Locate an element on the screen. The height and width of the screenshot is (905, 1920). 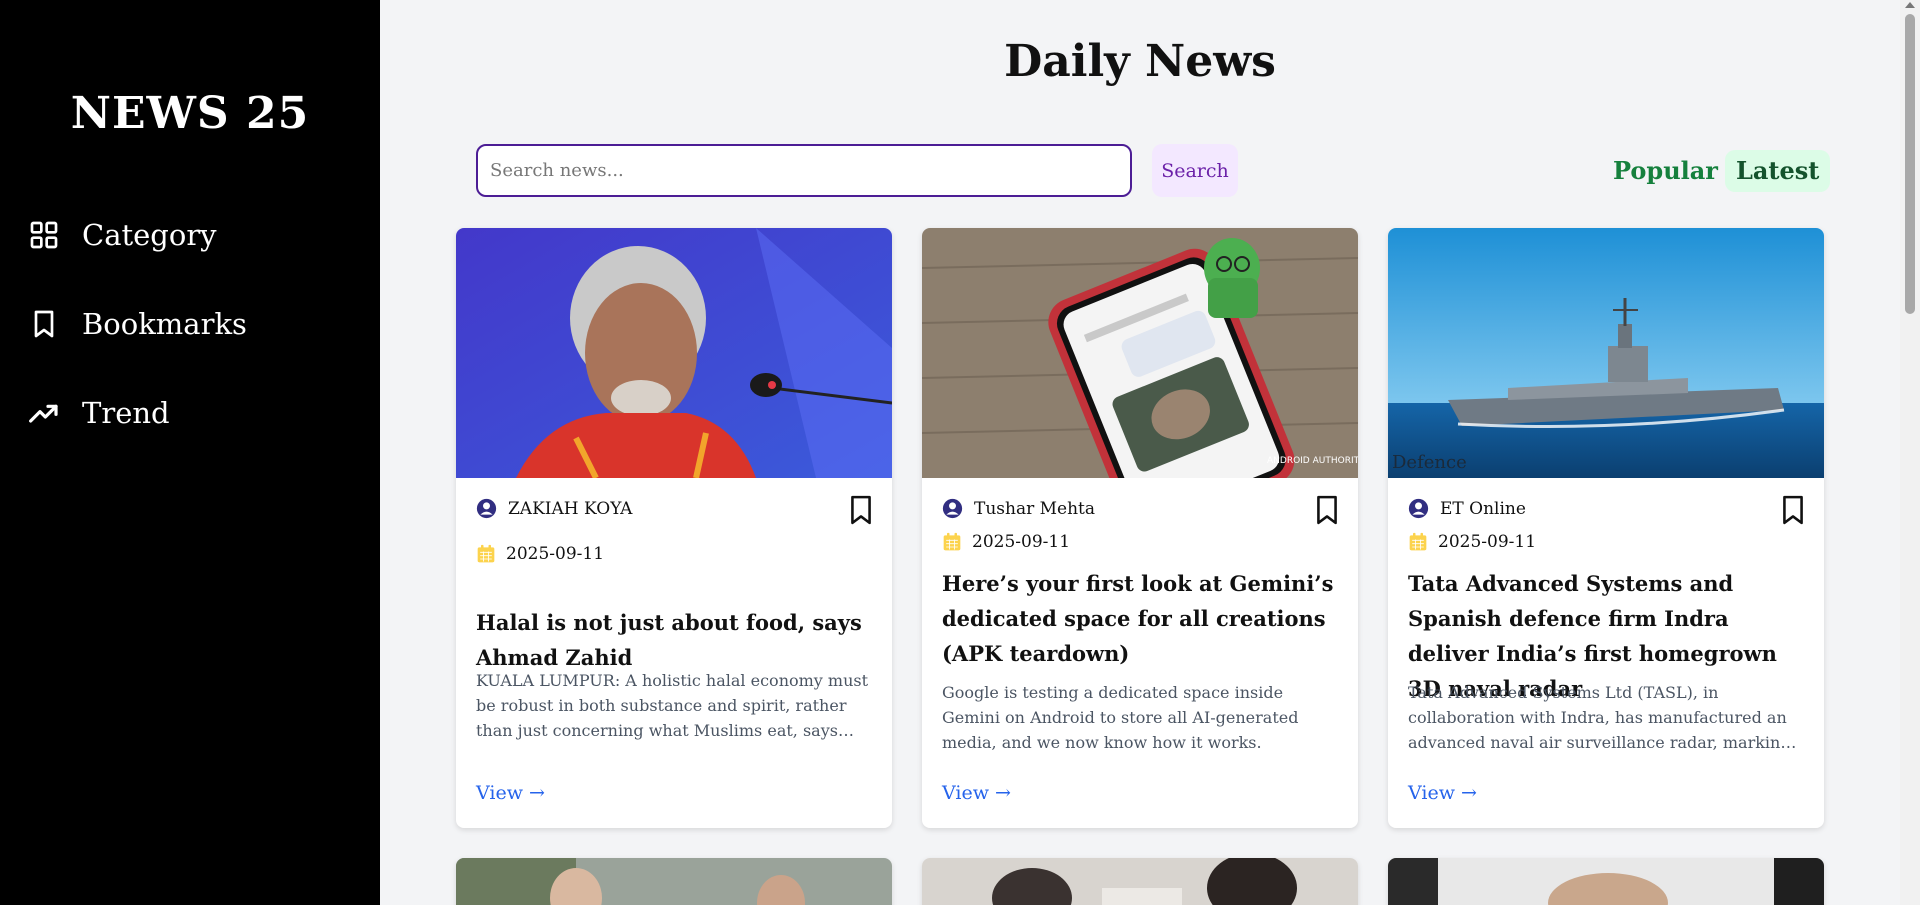
sidebar-item-bookmarks: Bookmarks is located at coordinates (137, 324).